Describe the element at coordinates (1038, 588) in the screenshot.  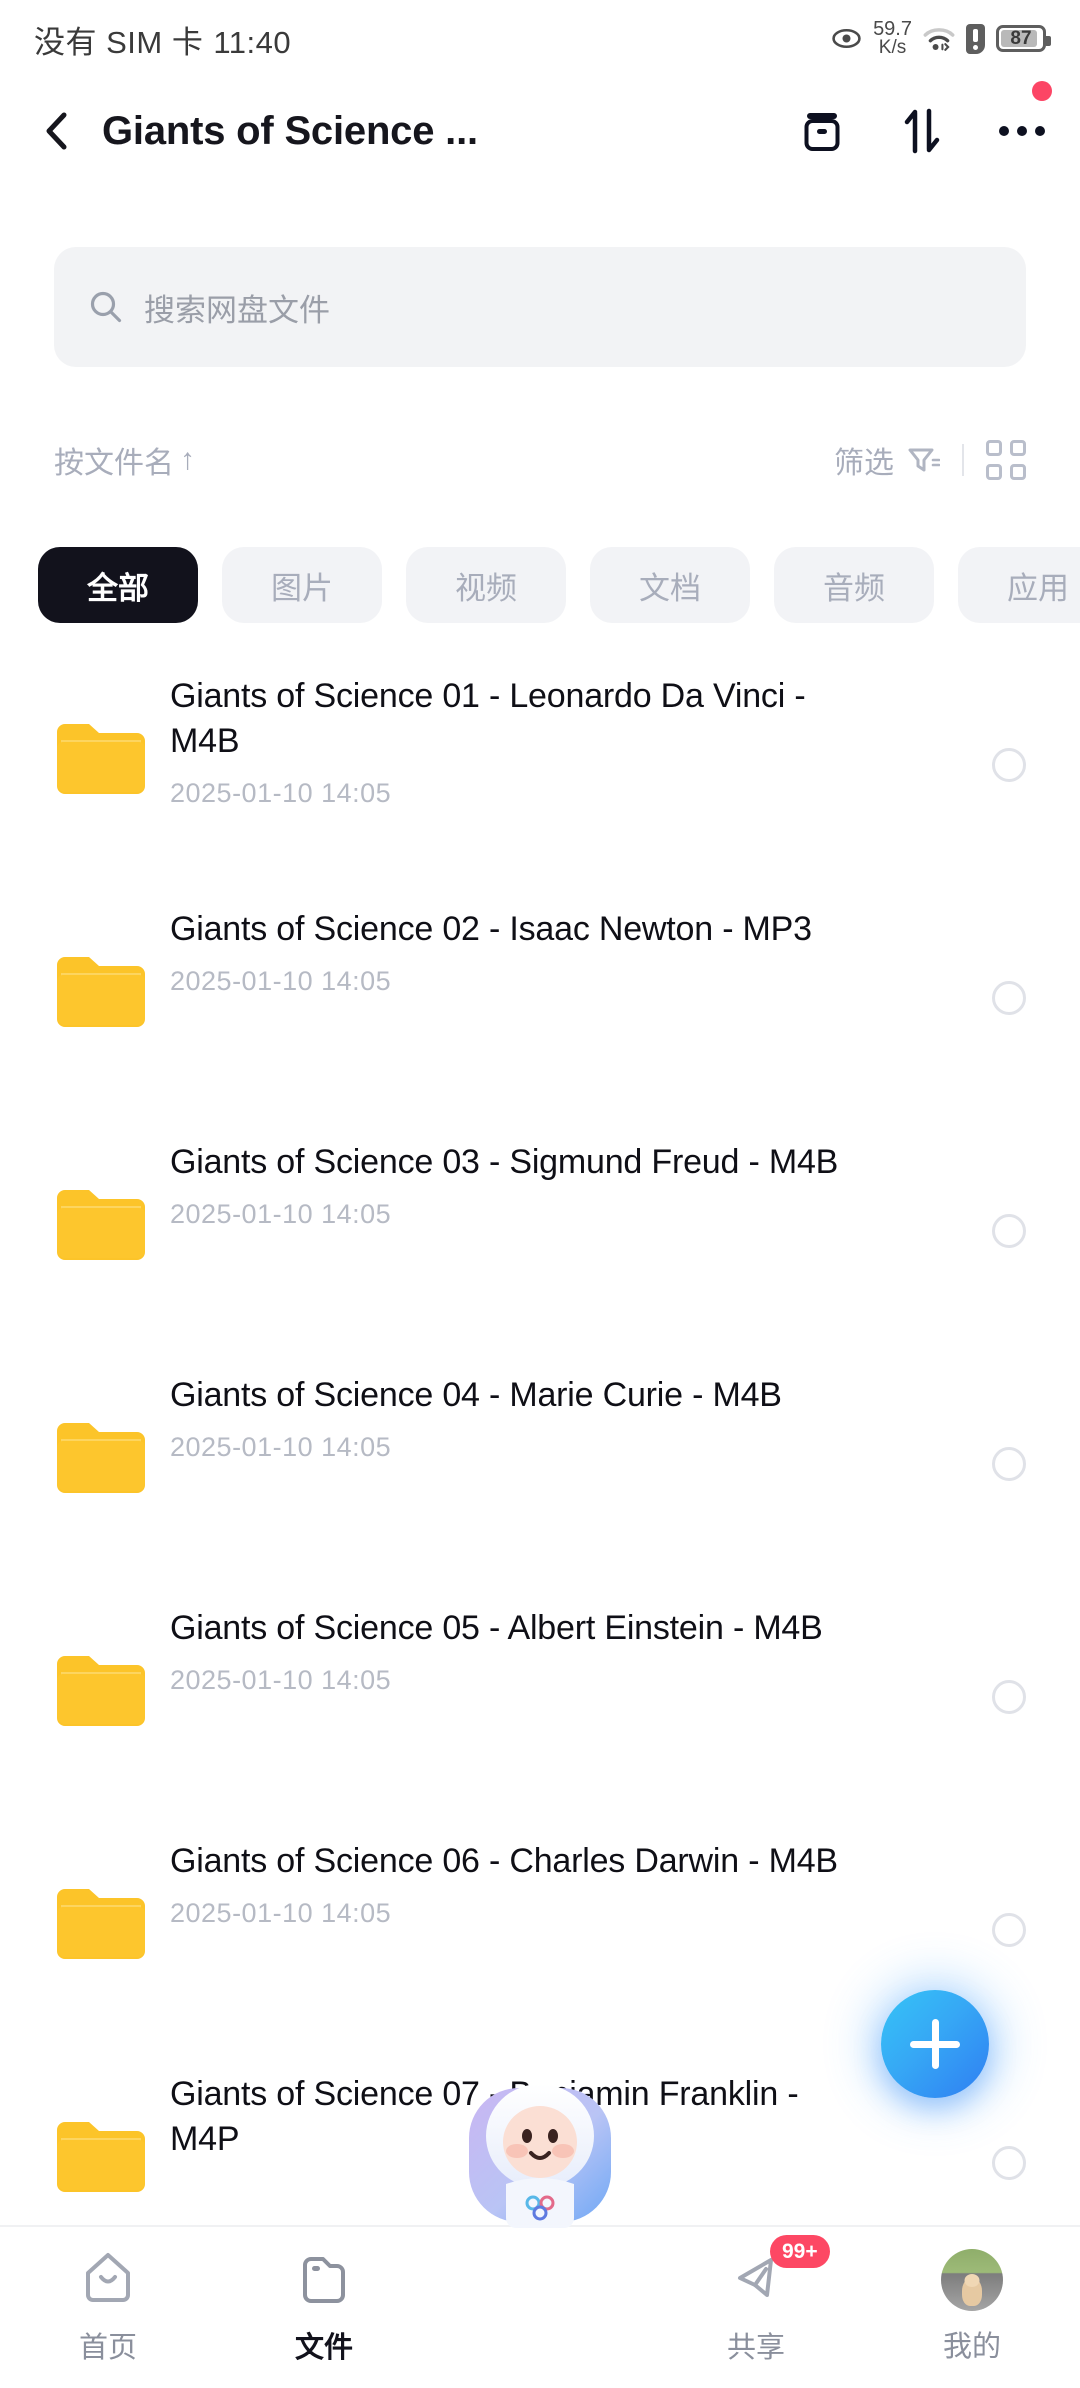
I see `filter-chip-label: 应用` at that location.